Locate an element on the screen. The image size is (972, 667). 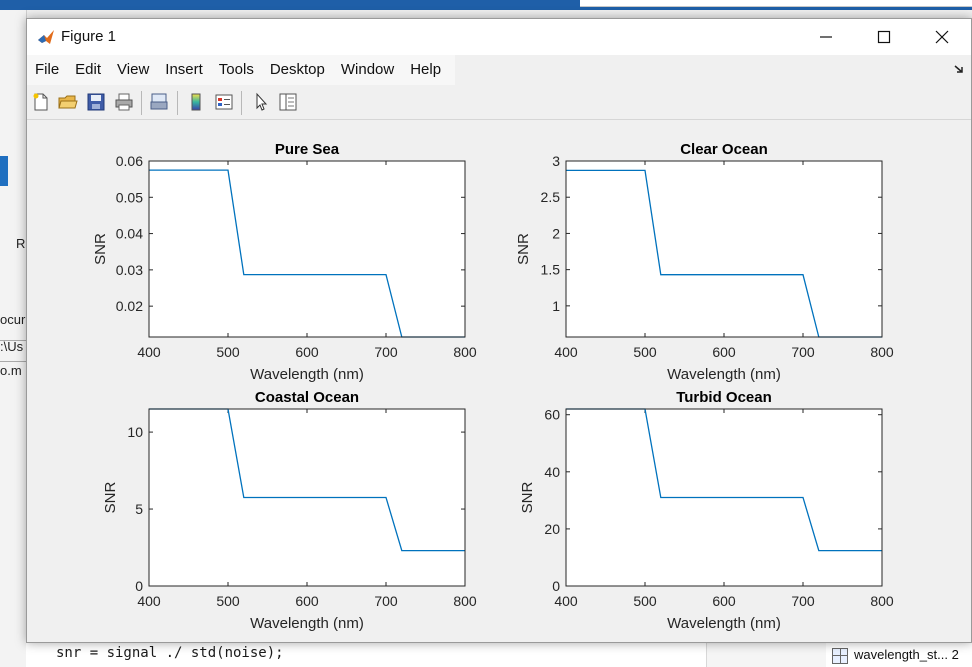
property-inspector-icon is located at coordinates (288, 102).